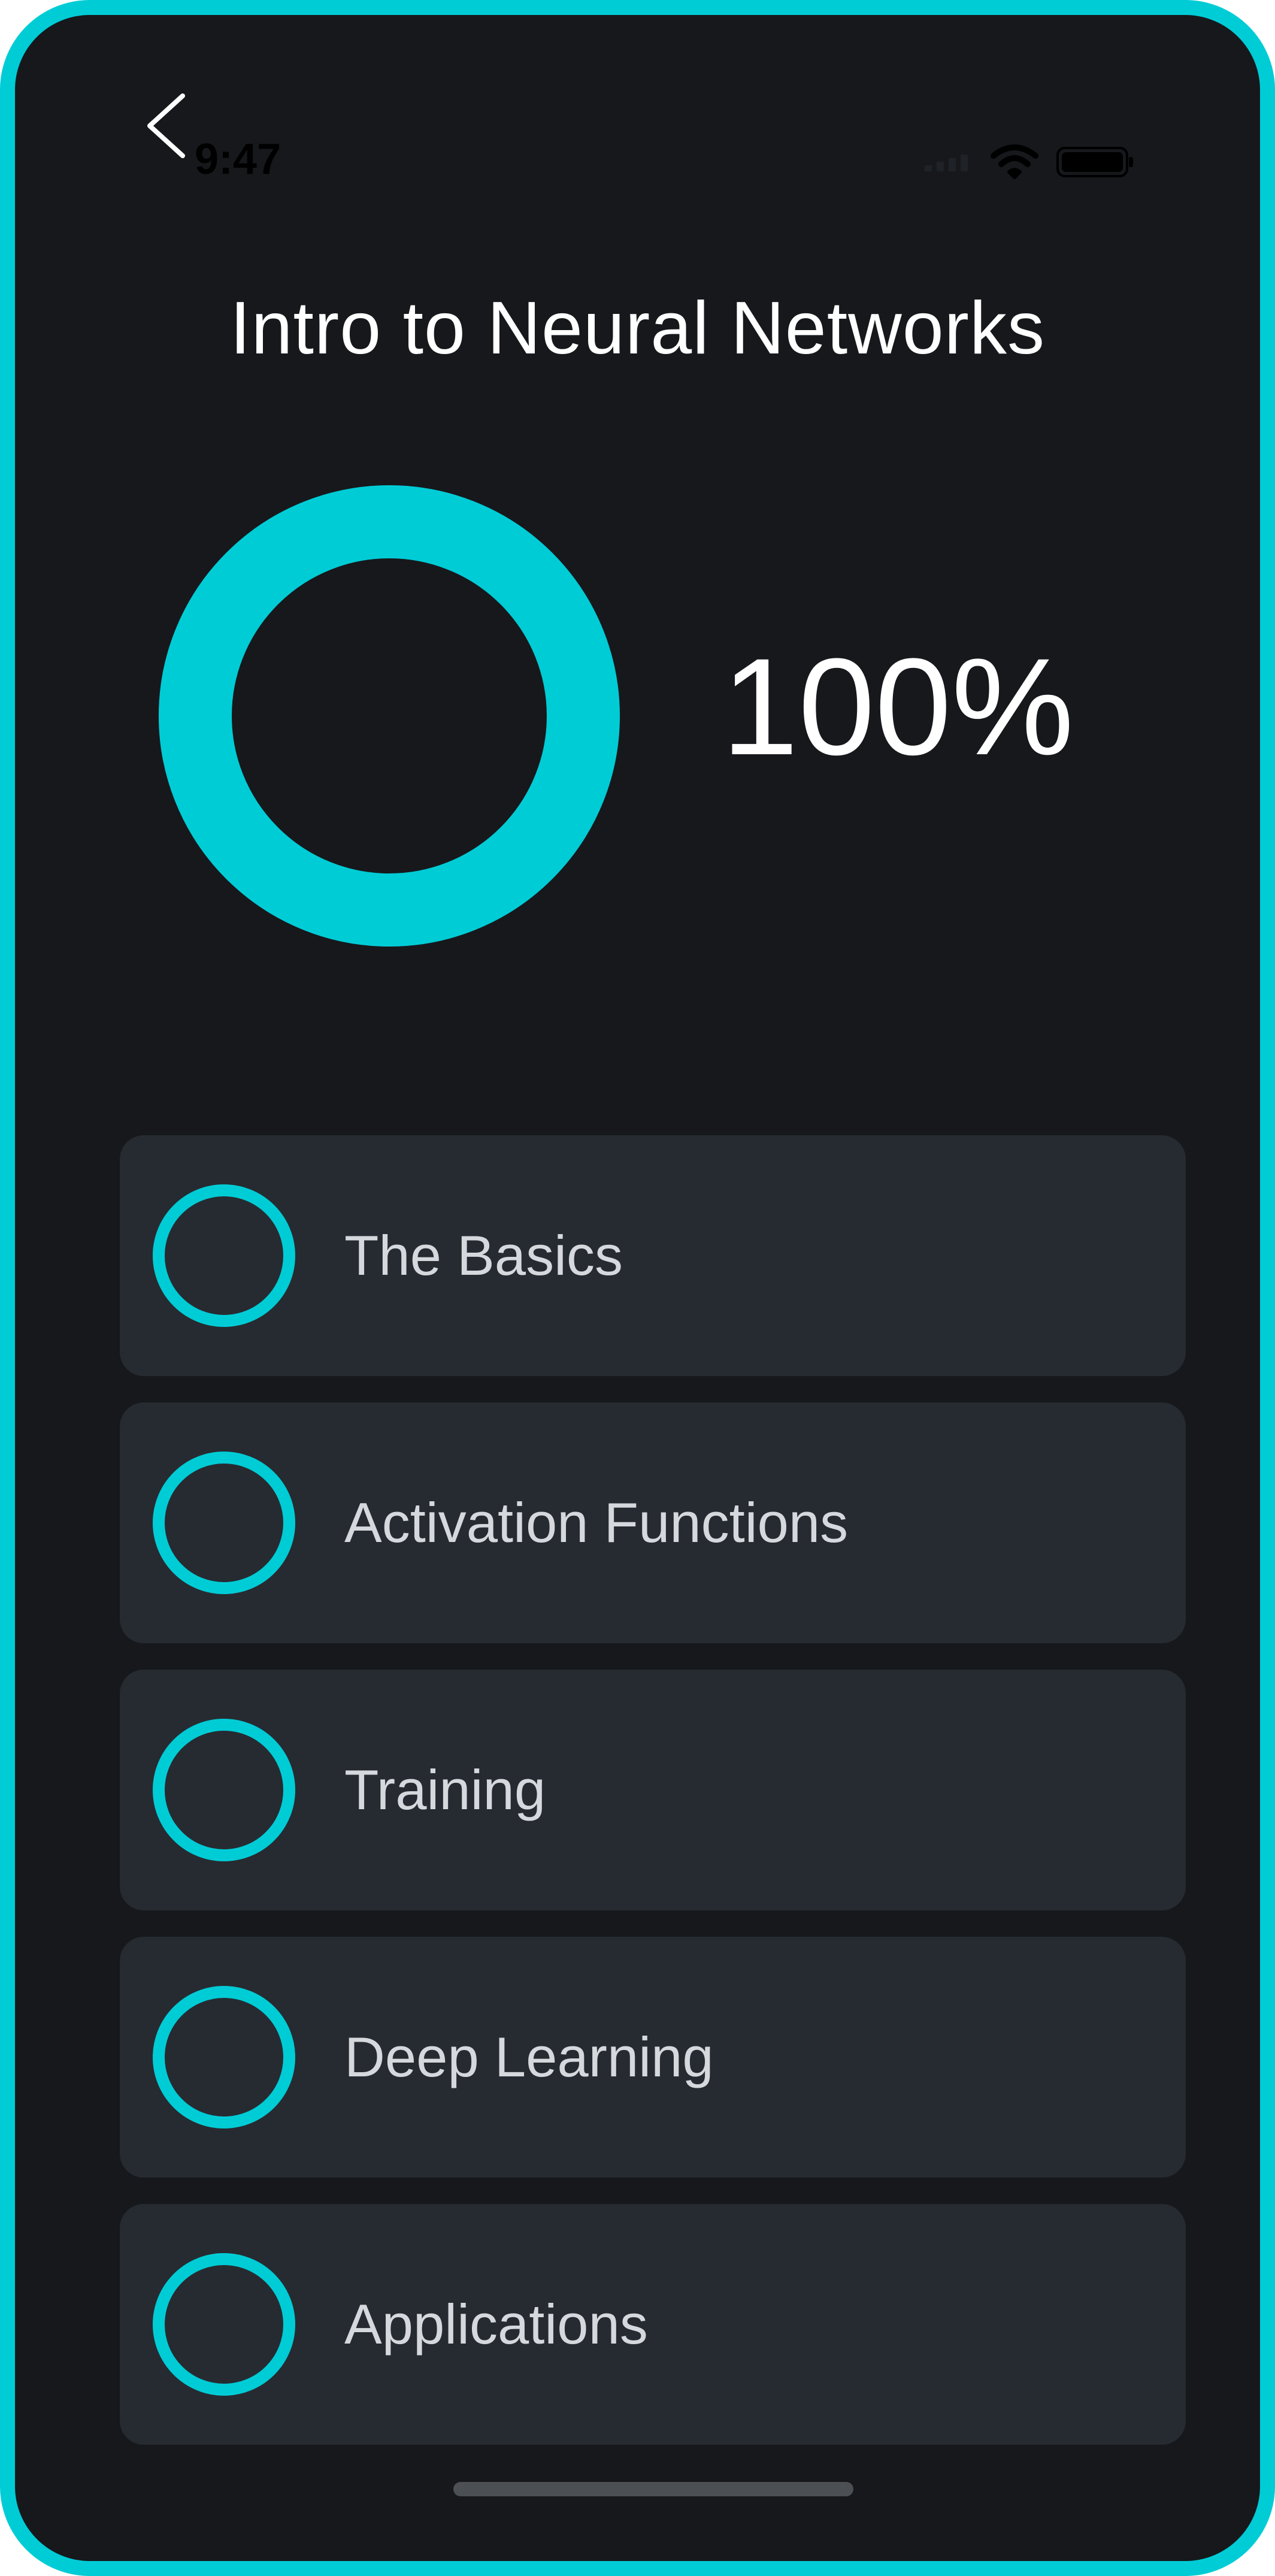 The width and height of the screenshot is (1275, 2576). I want to click on wifi-icon, so click(1015, 161).